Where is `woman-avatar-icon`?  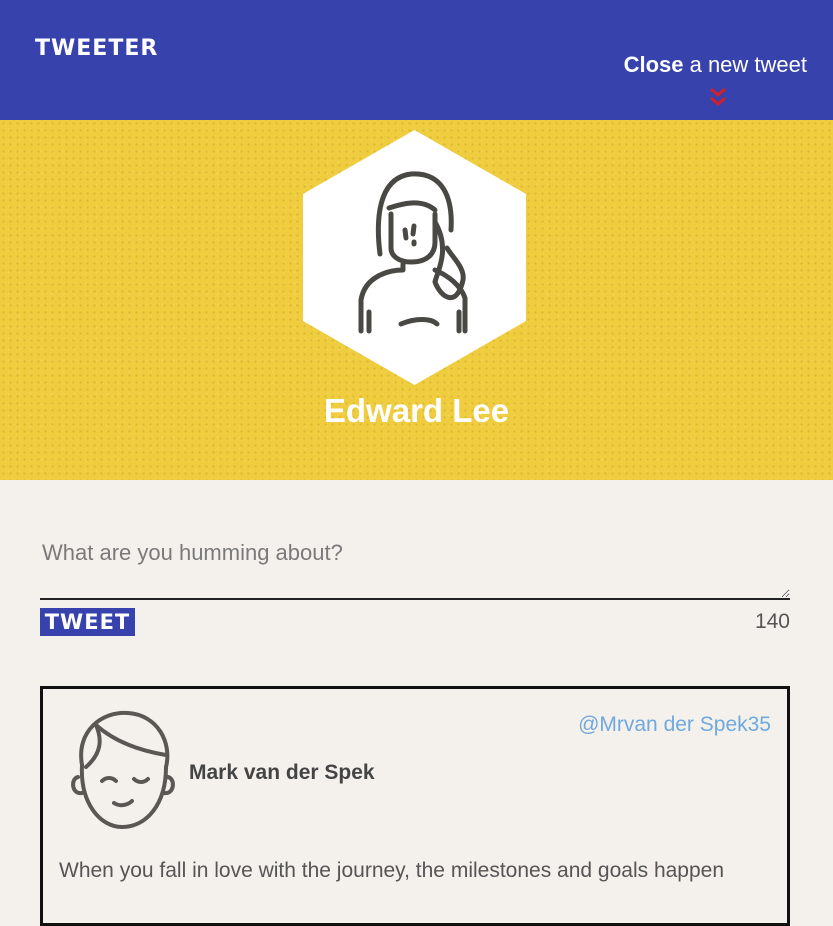
woman-avatar-icon is located at coordinates (414, 257).